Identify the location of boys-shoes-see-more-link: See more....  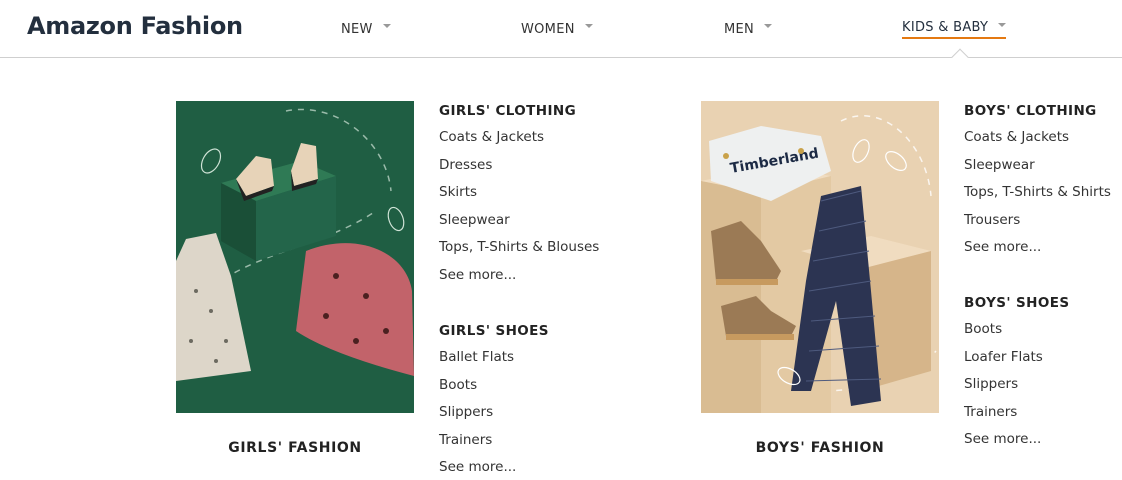
(1016, 440).